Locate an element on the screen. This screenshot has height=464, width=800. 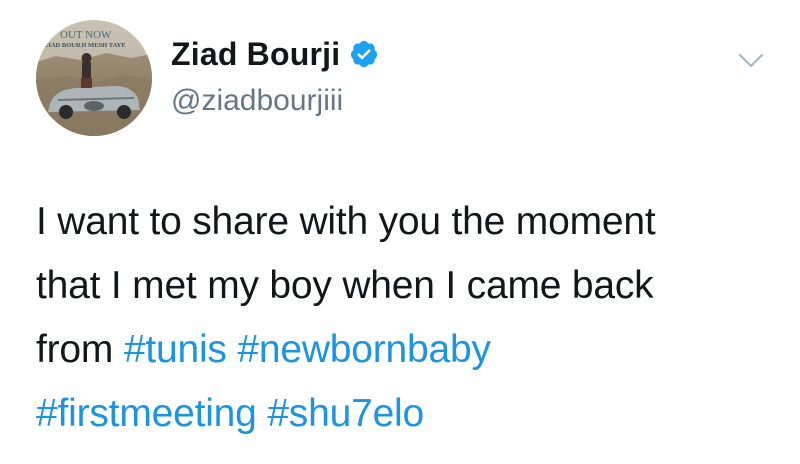
avatar-overlay-top: OUT NOW is located at coordinates (86, 35).